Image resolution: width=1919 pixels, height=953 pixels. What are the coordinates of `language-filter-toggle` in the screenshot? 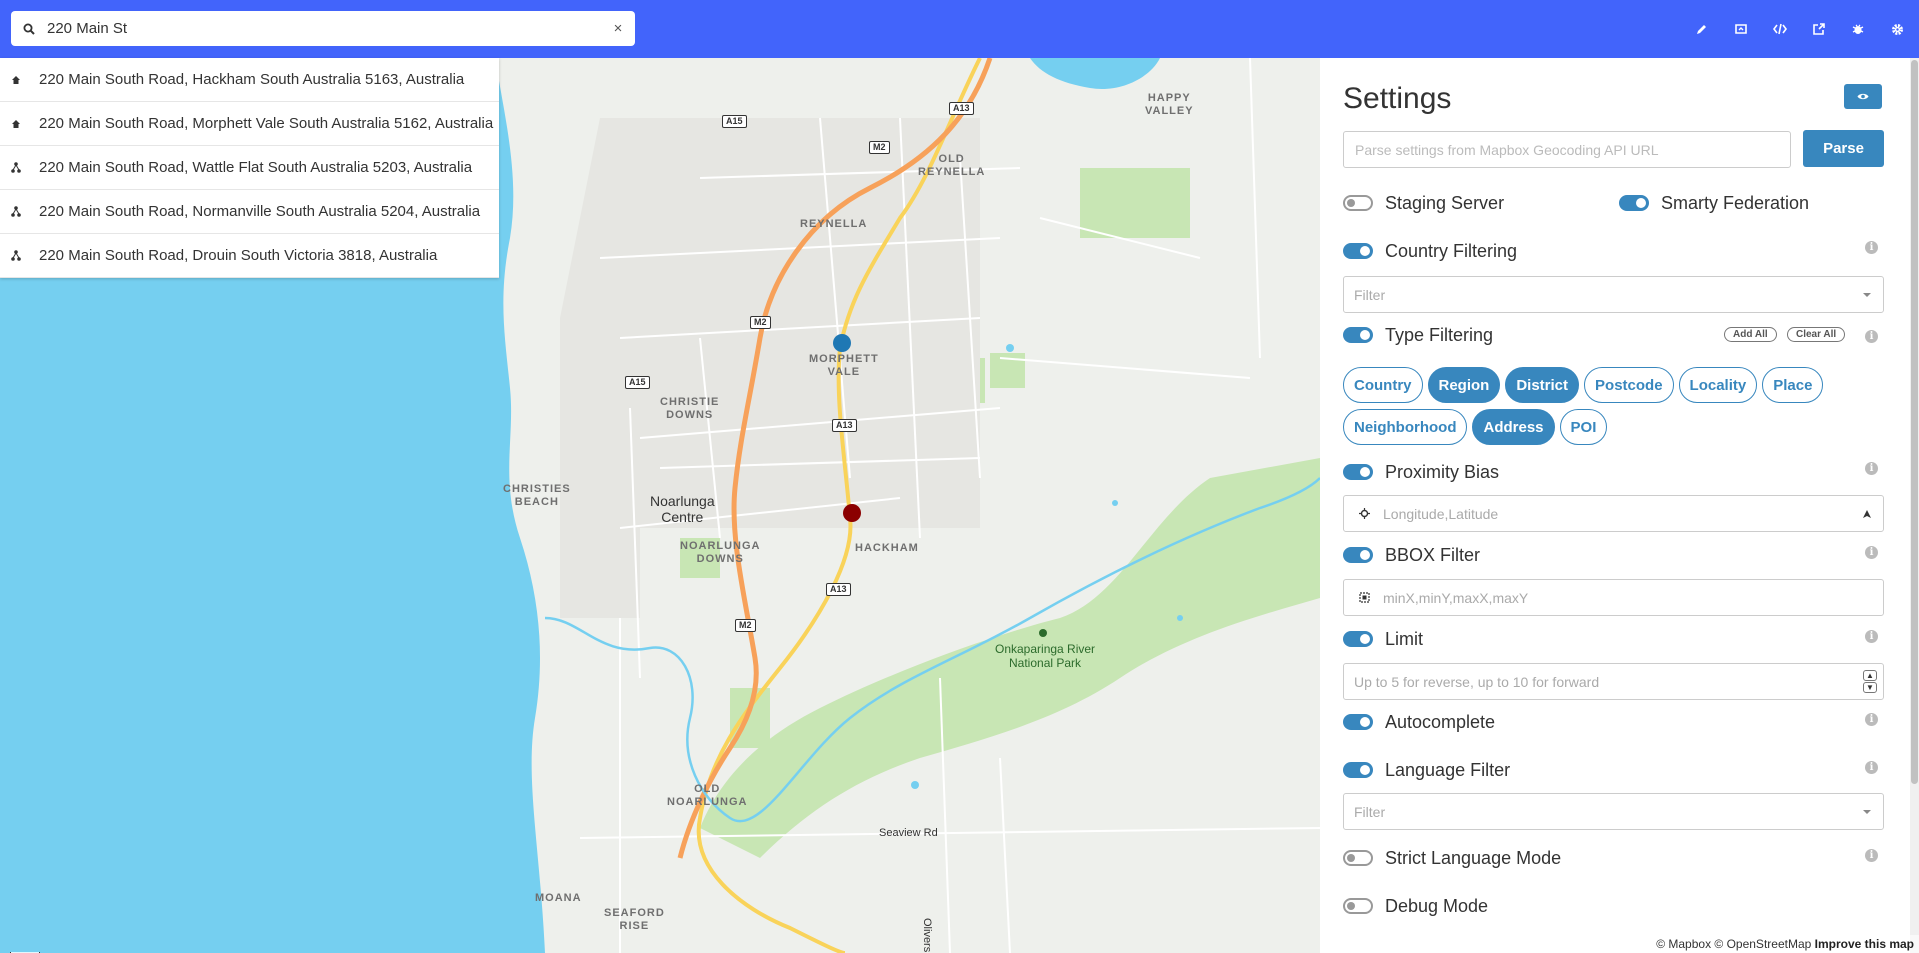 It's located at (1358, 770).